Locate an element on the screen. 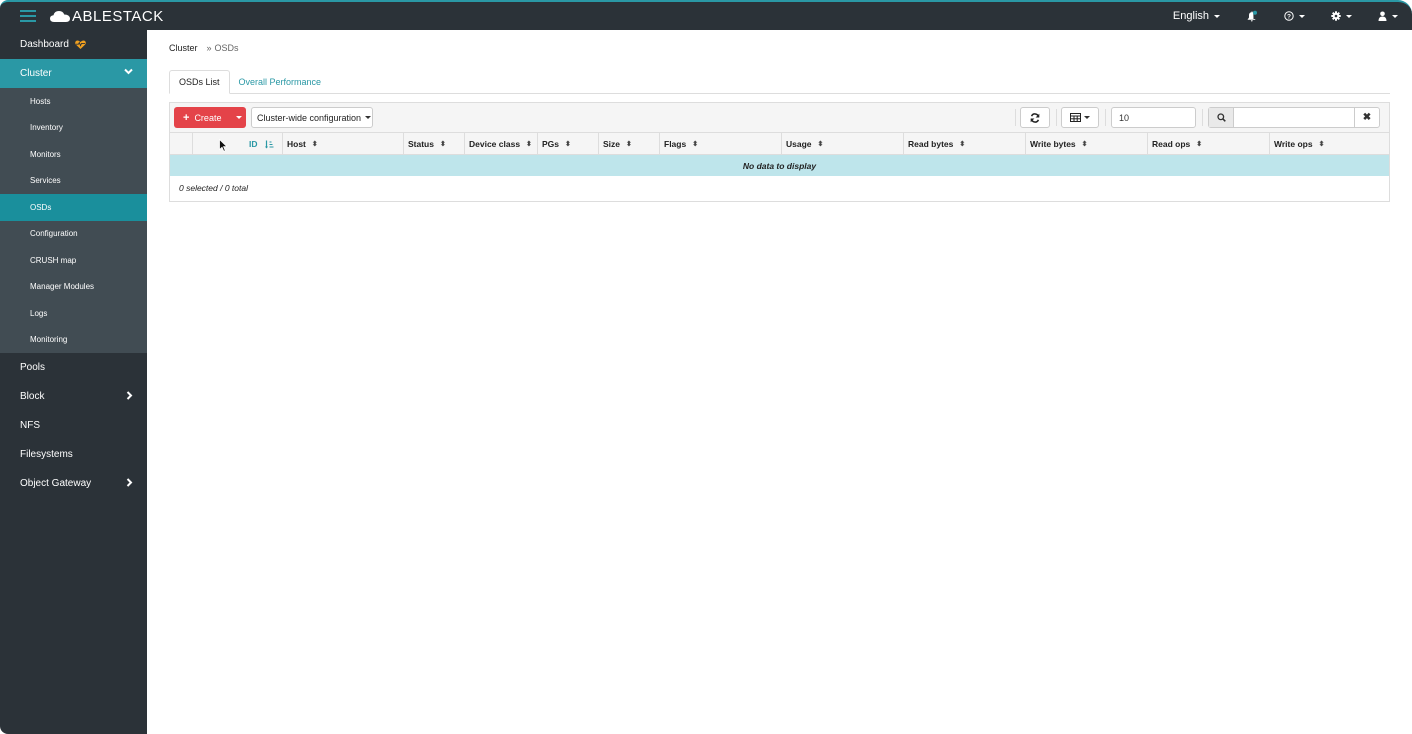  cluster-config-dropdown: Cluster-wide configuration is located at coordinates (312, 117).